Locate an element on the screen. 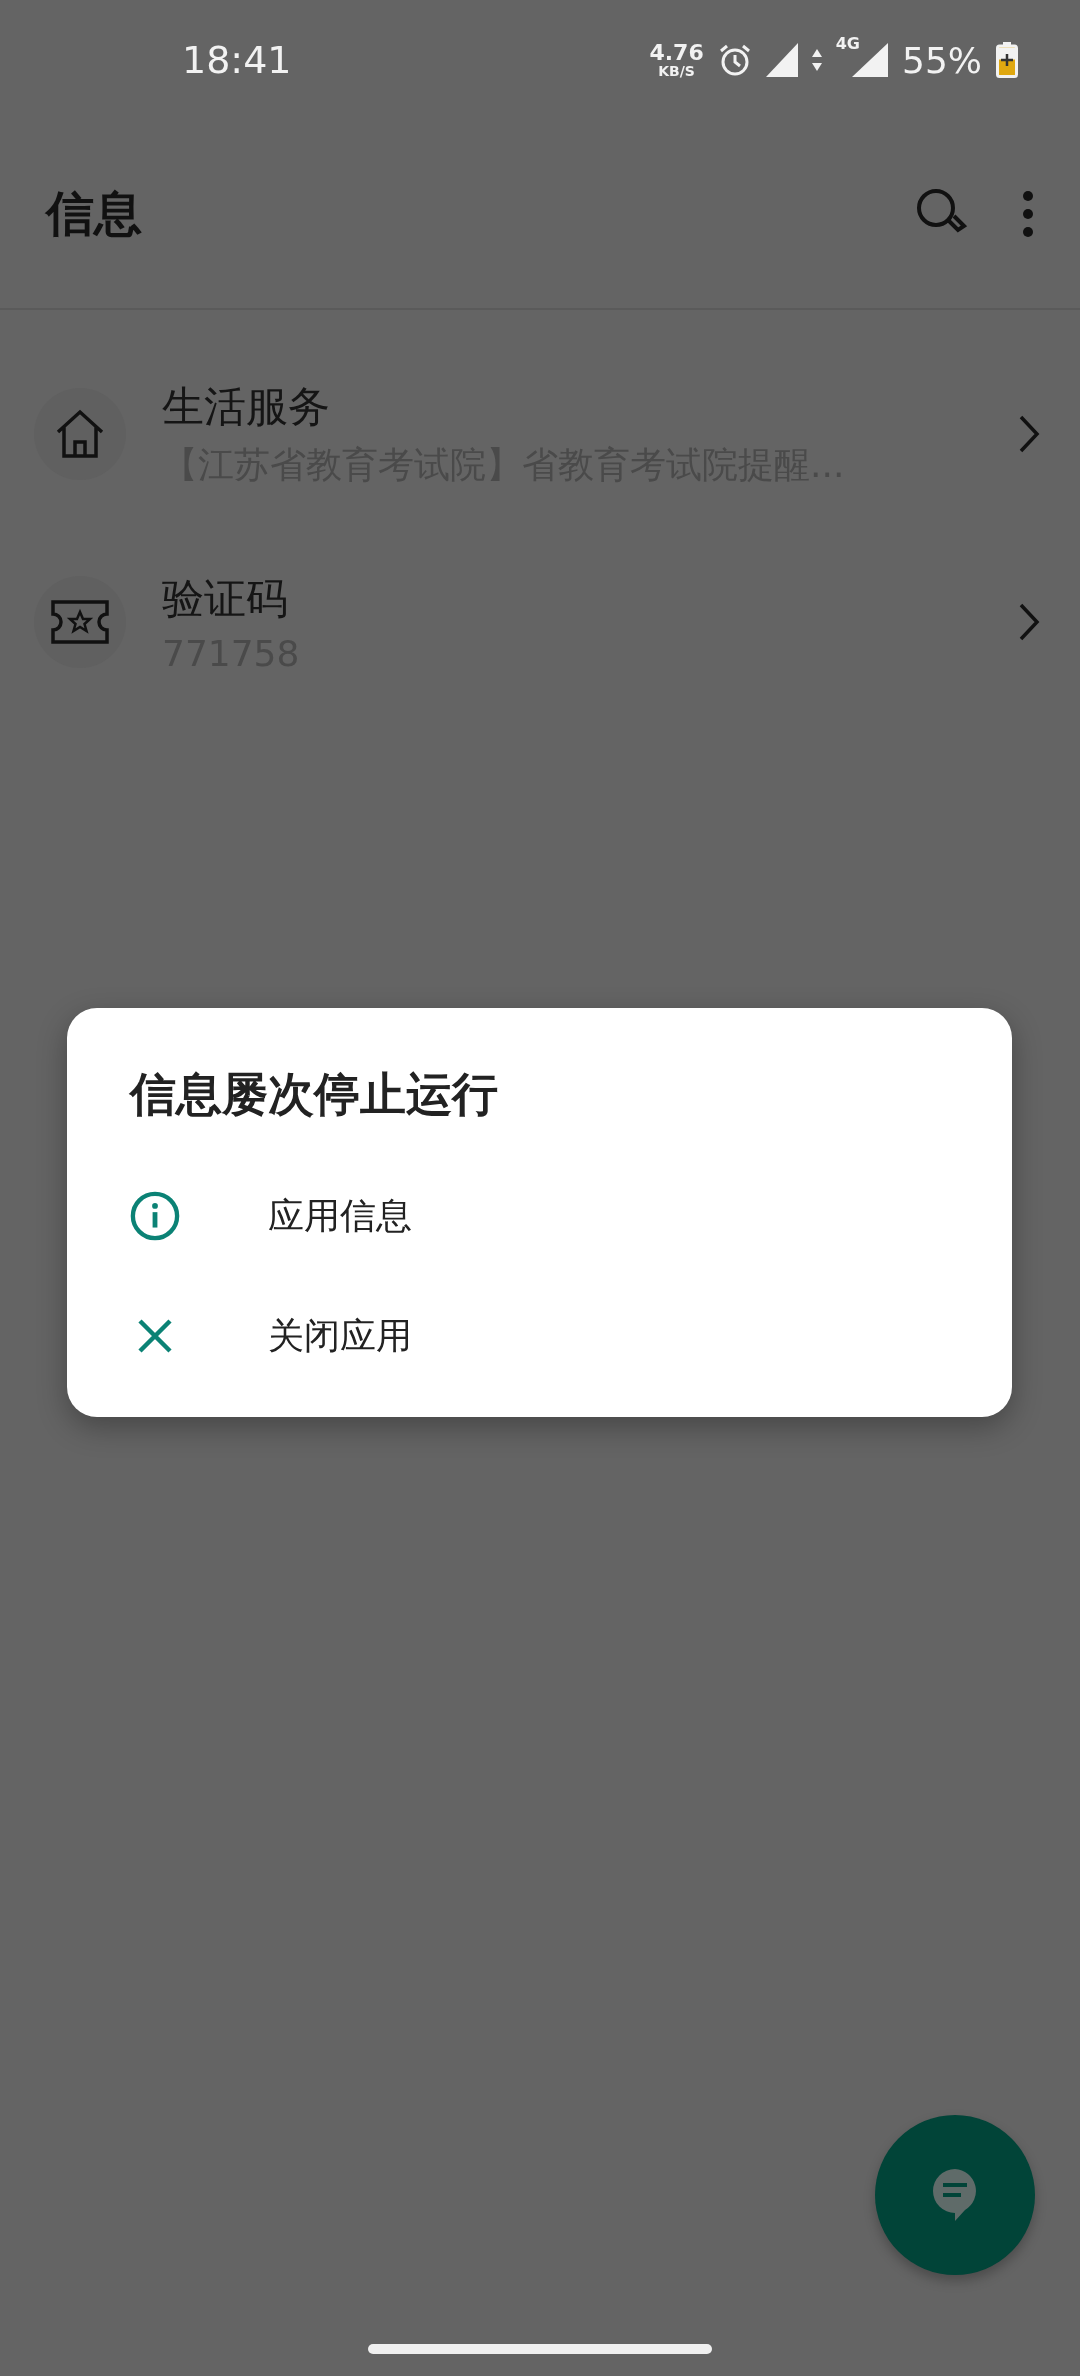  more-options-button is located at coordinates (1028, 214).